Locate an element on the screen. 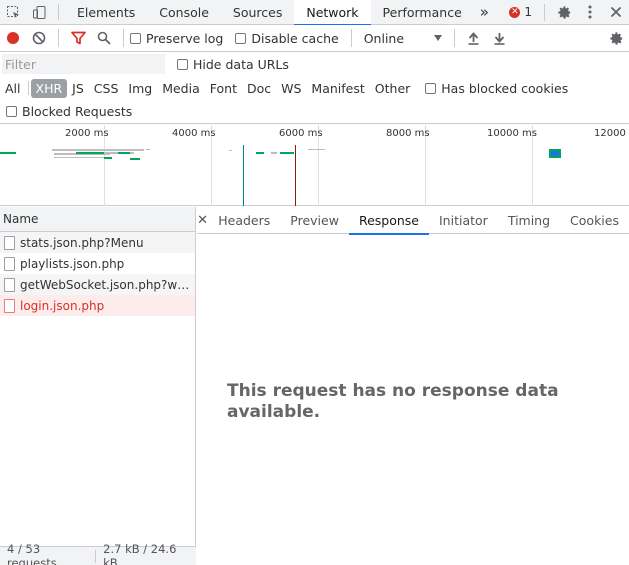  request-name: login.json.php is located at coordinates (62, 305).